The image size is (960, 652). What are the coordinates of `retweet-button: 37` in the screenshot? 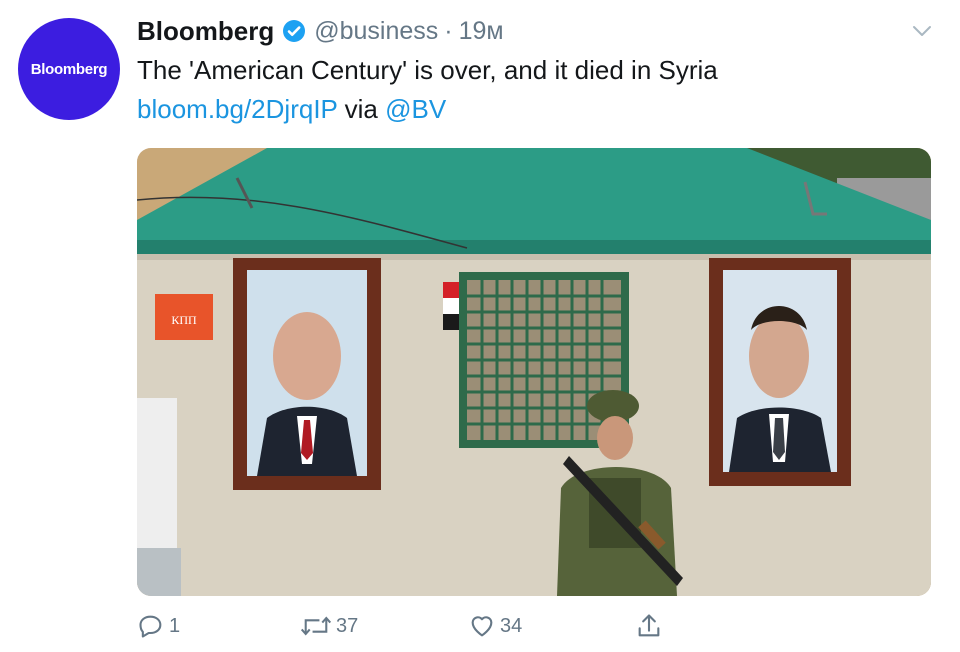 It's located at (329, 626).